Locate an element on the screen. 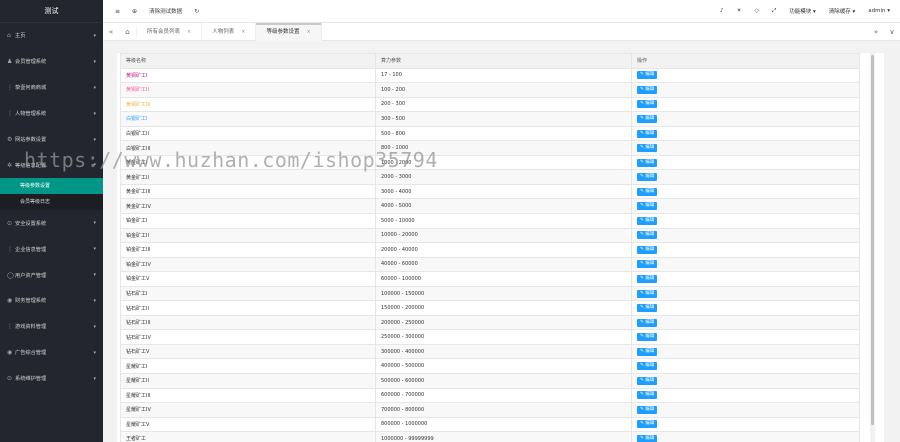 The width and height of the screenshot is (900, 442). tabs-prev-icon: « is located at coordinates (111, 32).